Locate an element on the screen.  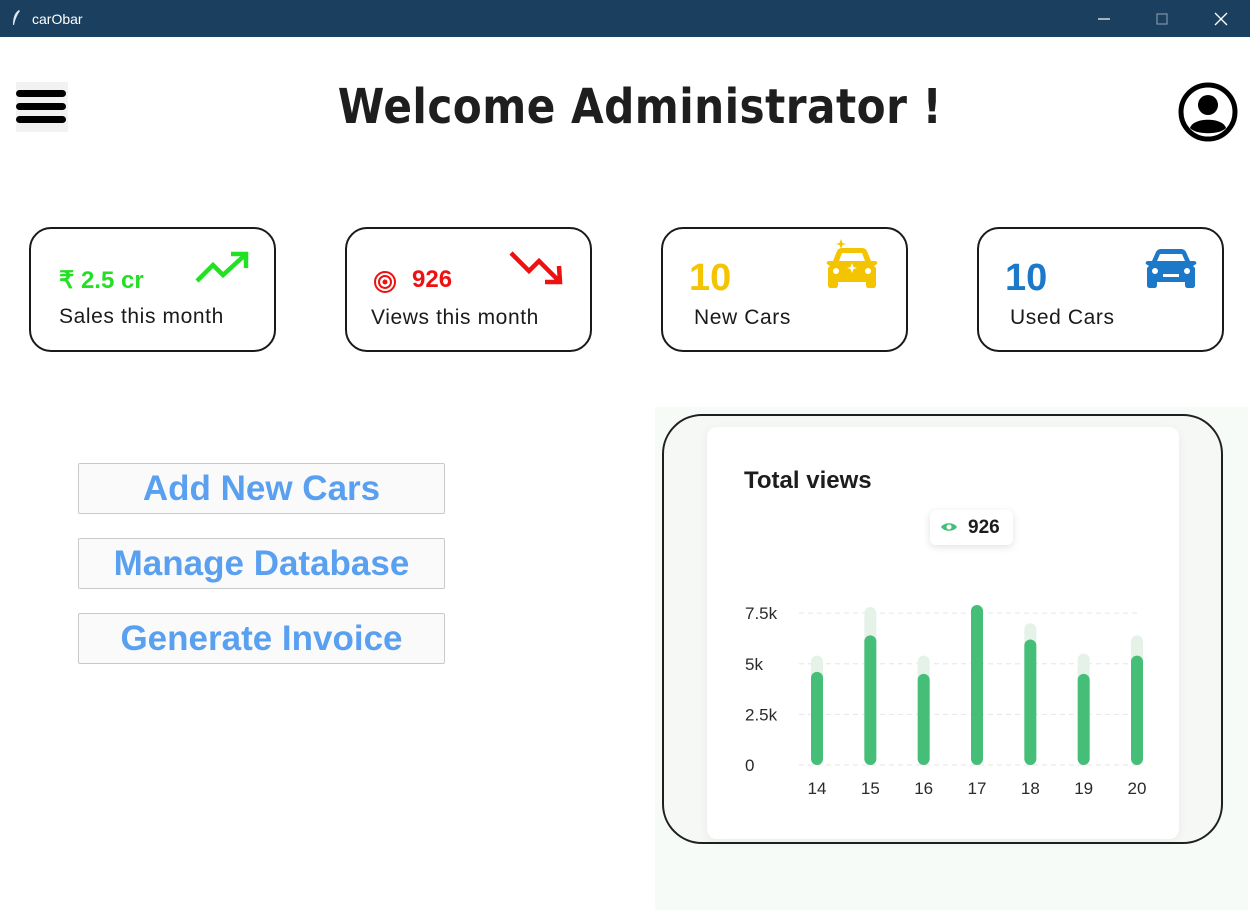
trend-down-icon is located at coordinates (536, 268).